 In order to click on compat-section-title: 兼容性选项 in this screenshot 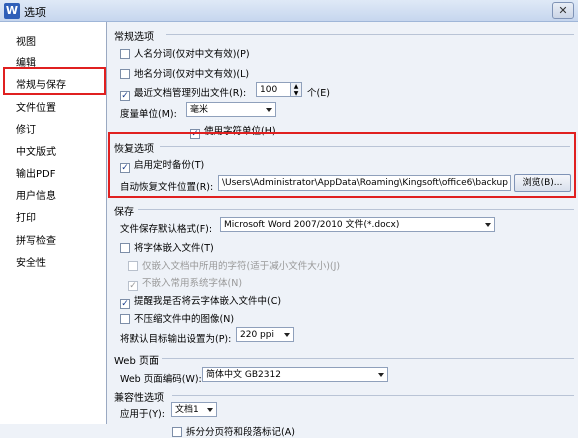, I will do `click(139, 398)`.